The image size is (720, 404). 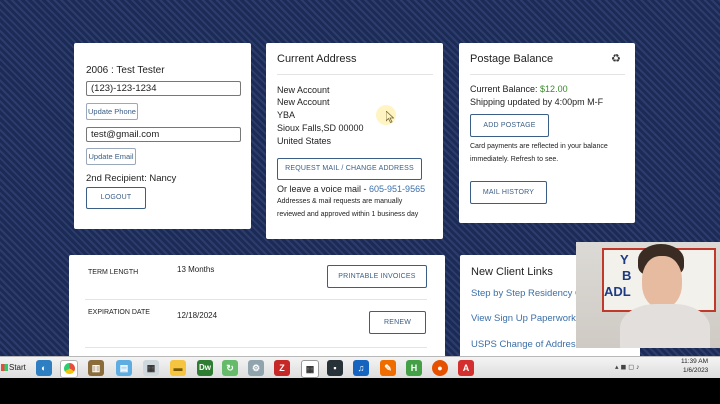 What do you see at coordinates (360, 391) in the screenshot?
I see `letterbox-bar` at bounding box center [360, 391].